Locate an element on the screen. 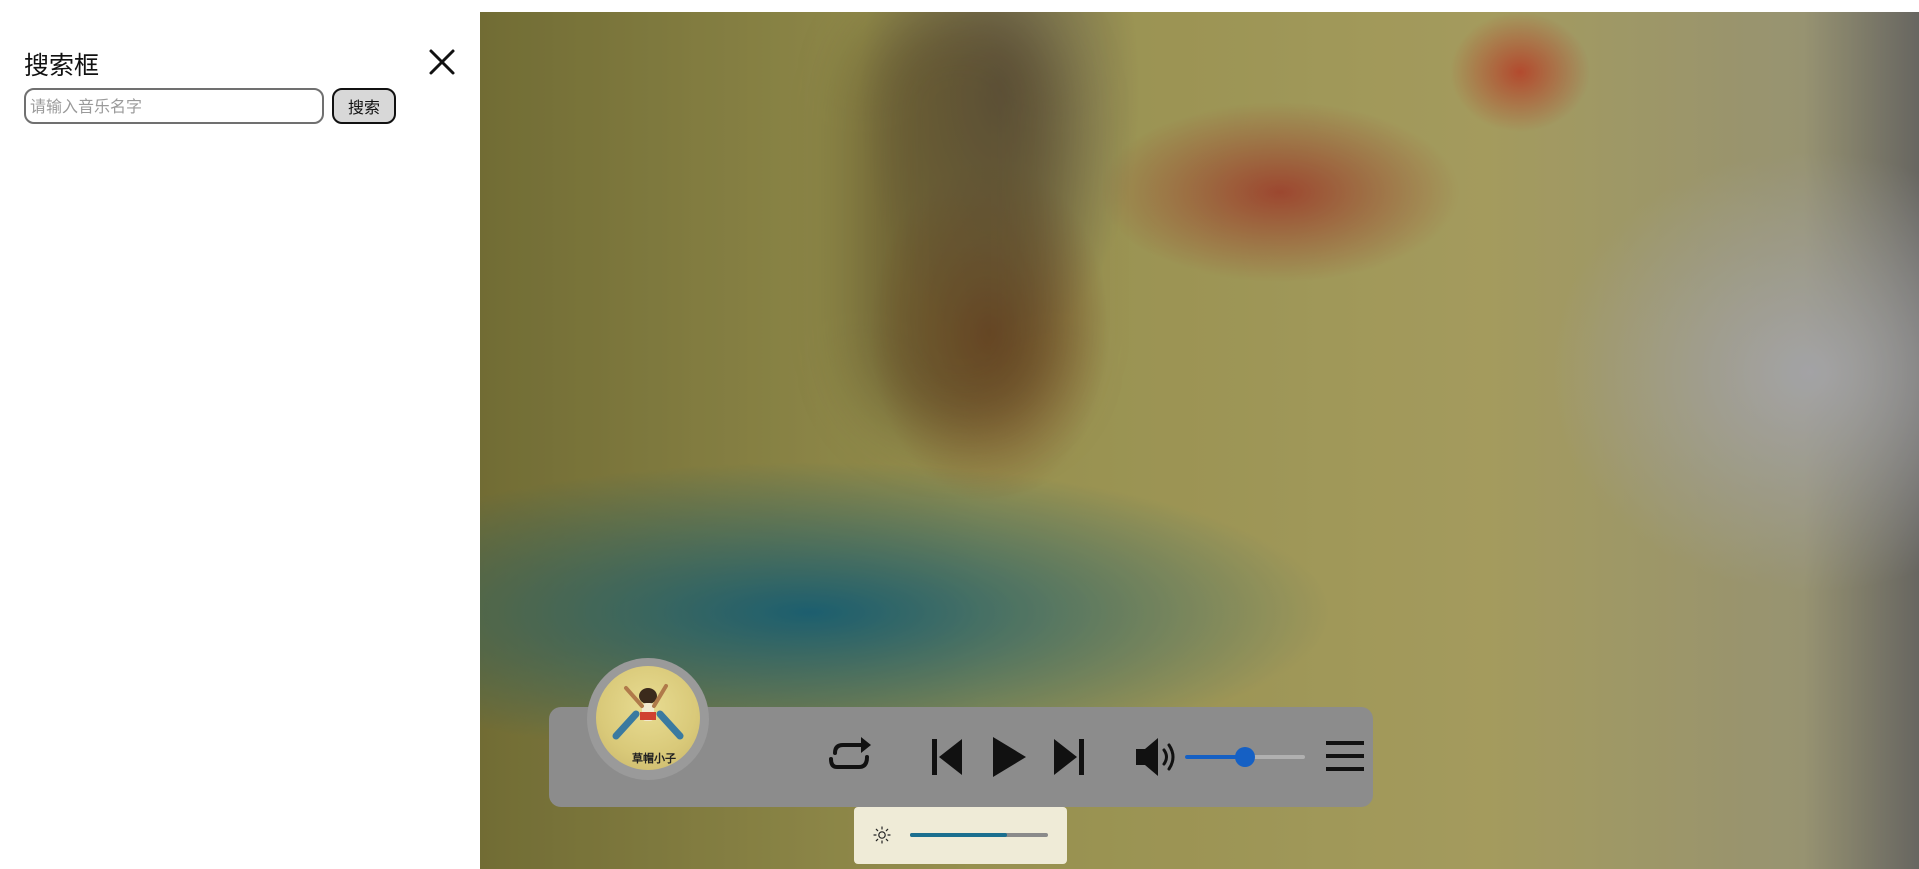  search-panel-title: 搜索框 is located at coordinates (62, 65).